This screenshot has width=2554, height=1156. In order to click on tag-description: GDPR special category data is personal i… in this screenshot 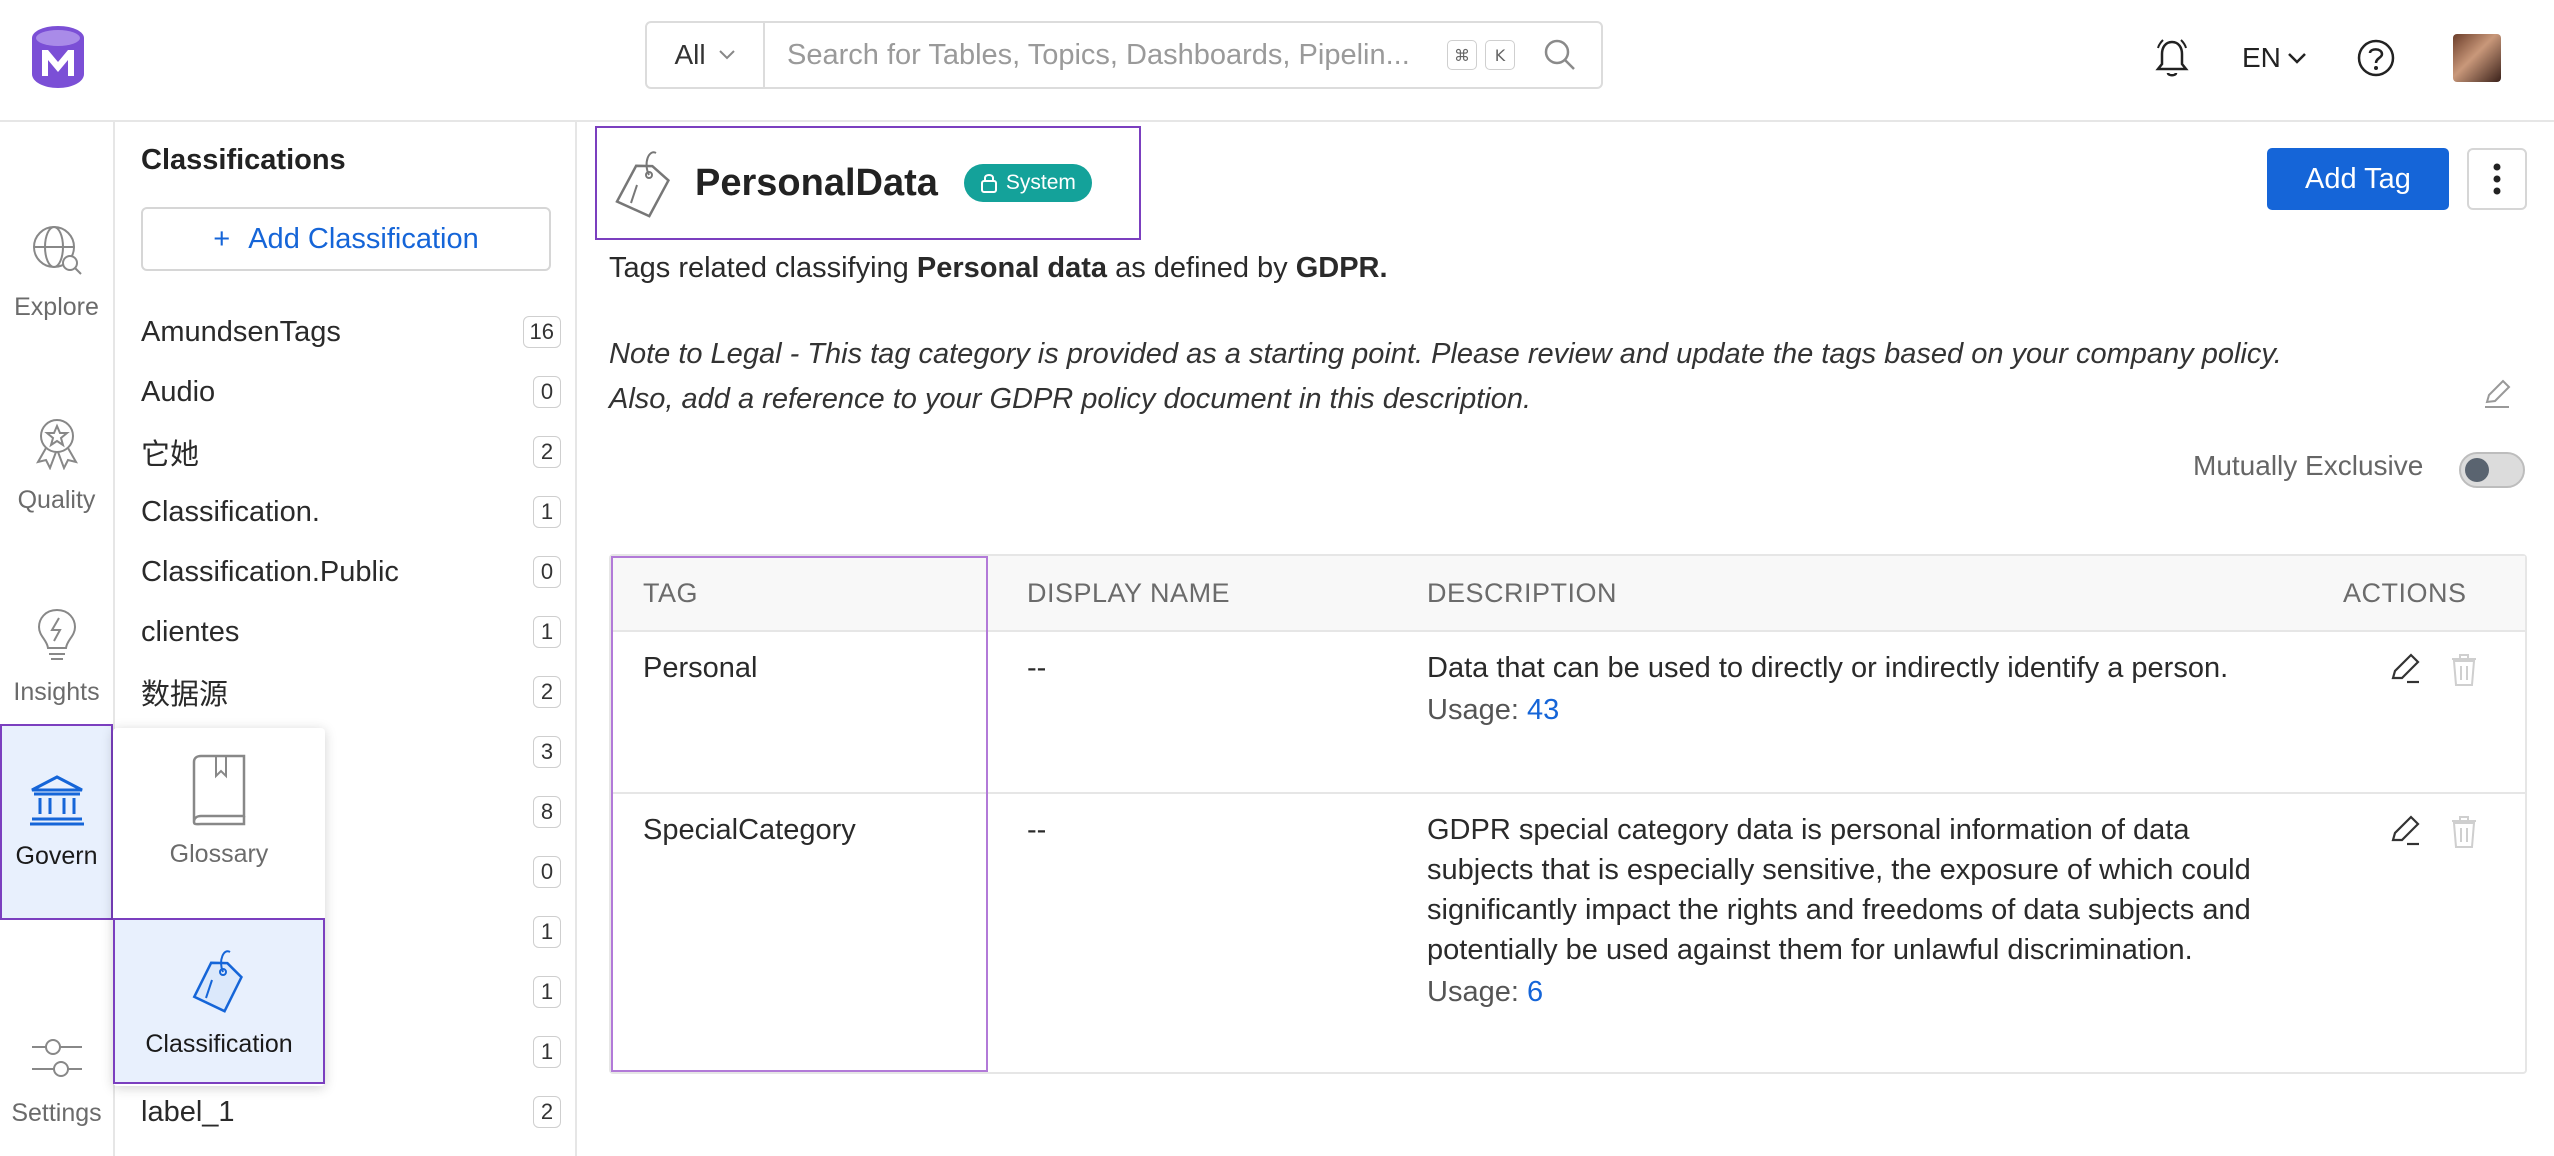, I will do `click(1847, 911)`.